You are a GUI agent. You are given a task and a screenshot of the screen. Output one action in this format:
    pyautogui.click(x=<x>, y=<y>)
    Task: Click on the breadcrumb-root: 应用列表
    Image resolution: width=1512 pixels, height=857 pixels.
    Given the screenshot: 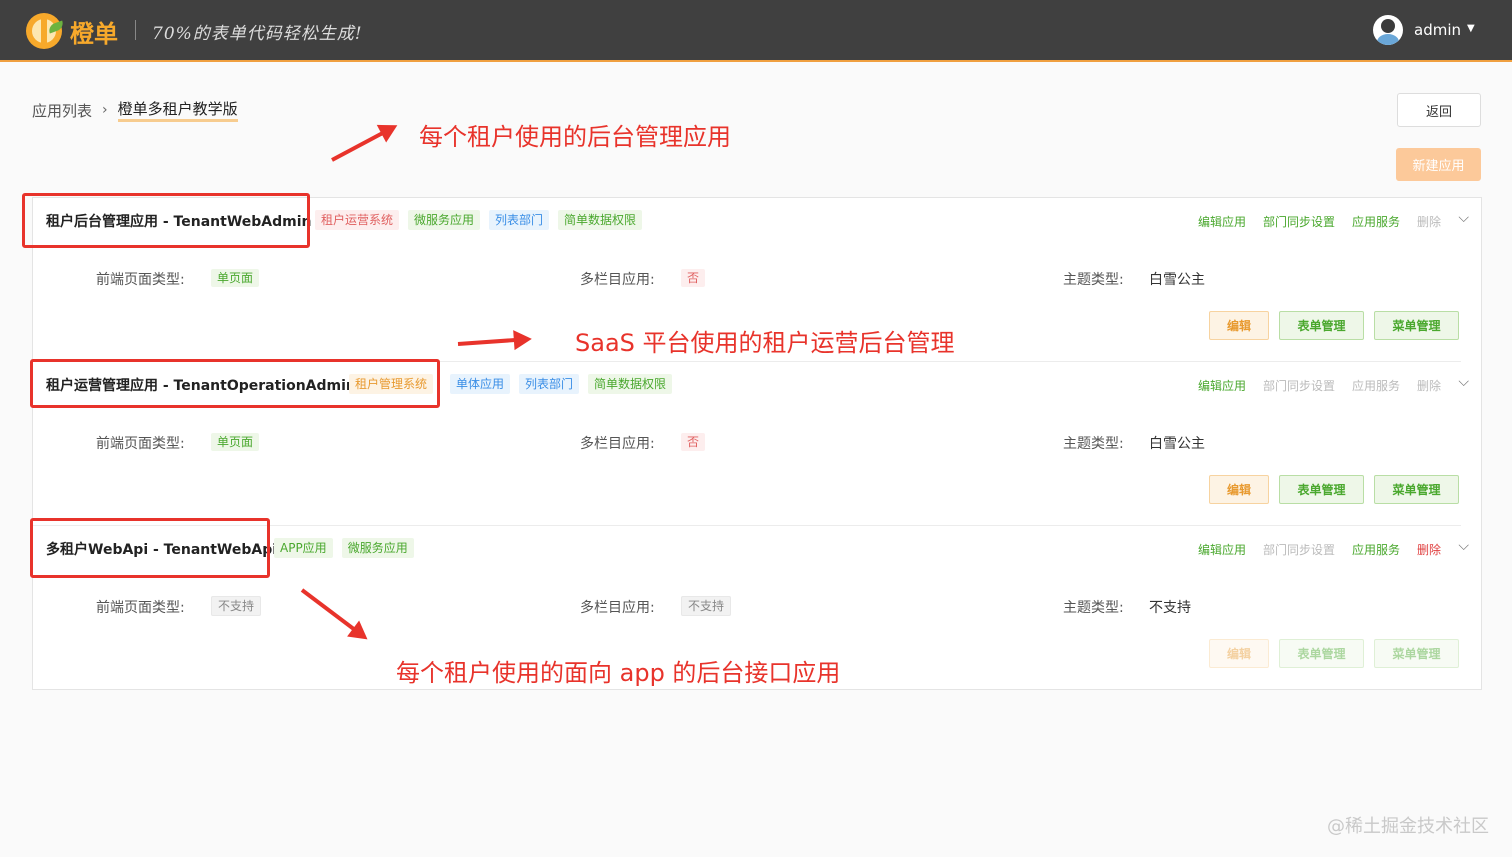 What is the action you would take?
    pyautogui.click(x=62, y=110)
    